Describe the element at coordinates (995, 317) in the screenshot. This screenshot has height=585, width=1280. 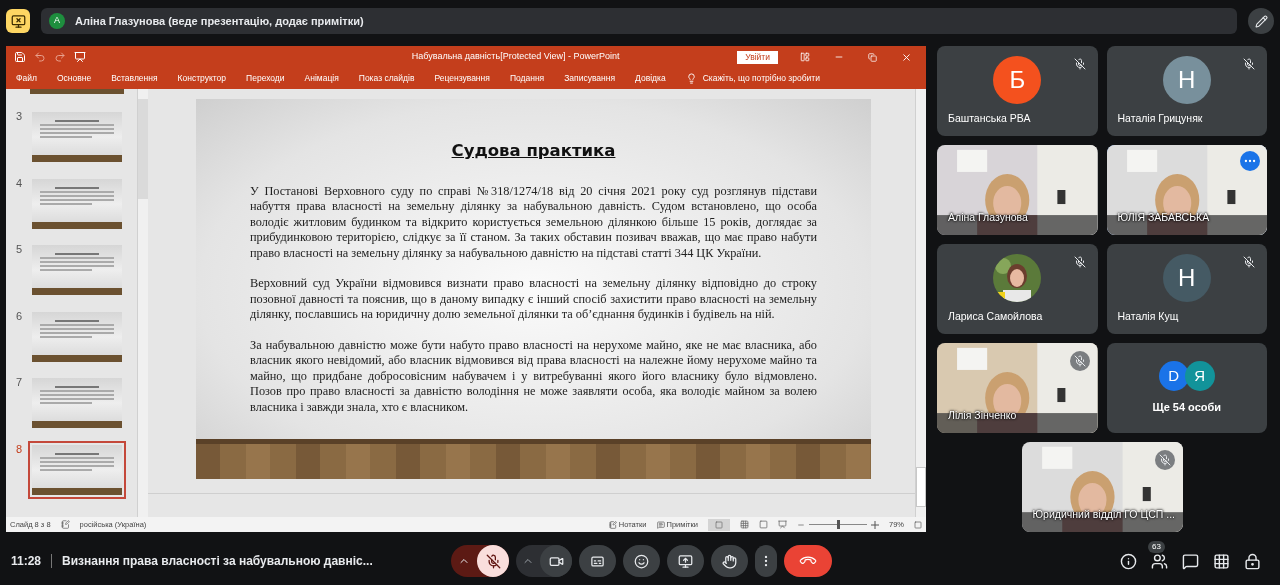
I see `participant-name: Лариса Самойлова` at that location.